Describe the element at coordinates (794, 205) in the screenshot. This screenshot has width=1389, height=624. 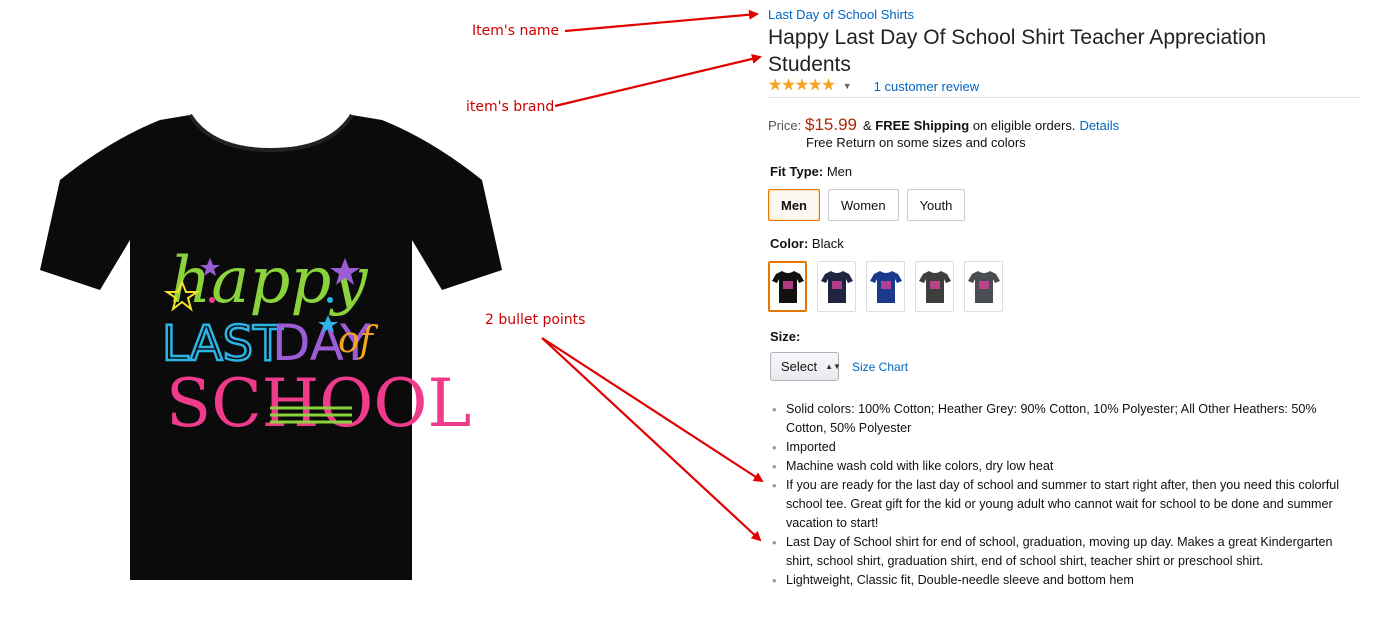
I see `fit-option-men: Men` at that location.